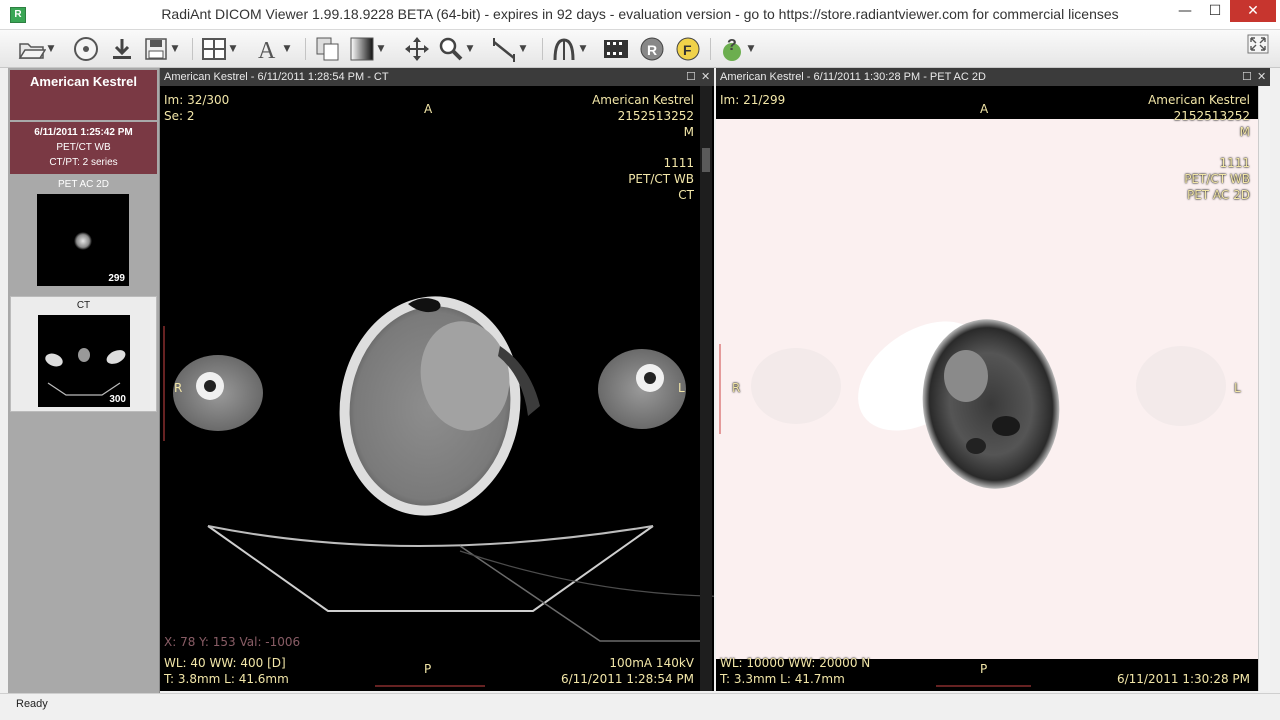  I want to click on study-date: 6/11/2011 1:25:42 PM, so click(83, 132).